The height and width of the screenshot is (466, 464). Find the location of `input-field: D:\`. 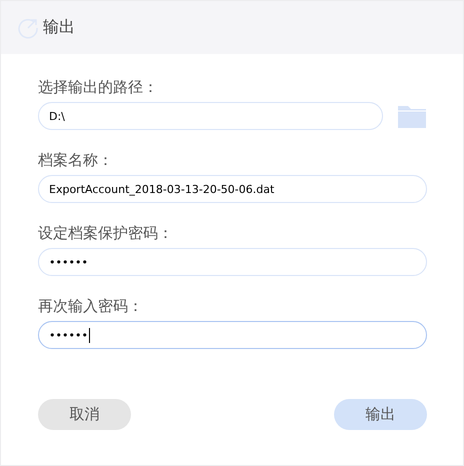

input-field: D:\ is located at coordinates (210, 116).